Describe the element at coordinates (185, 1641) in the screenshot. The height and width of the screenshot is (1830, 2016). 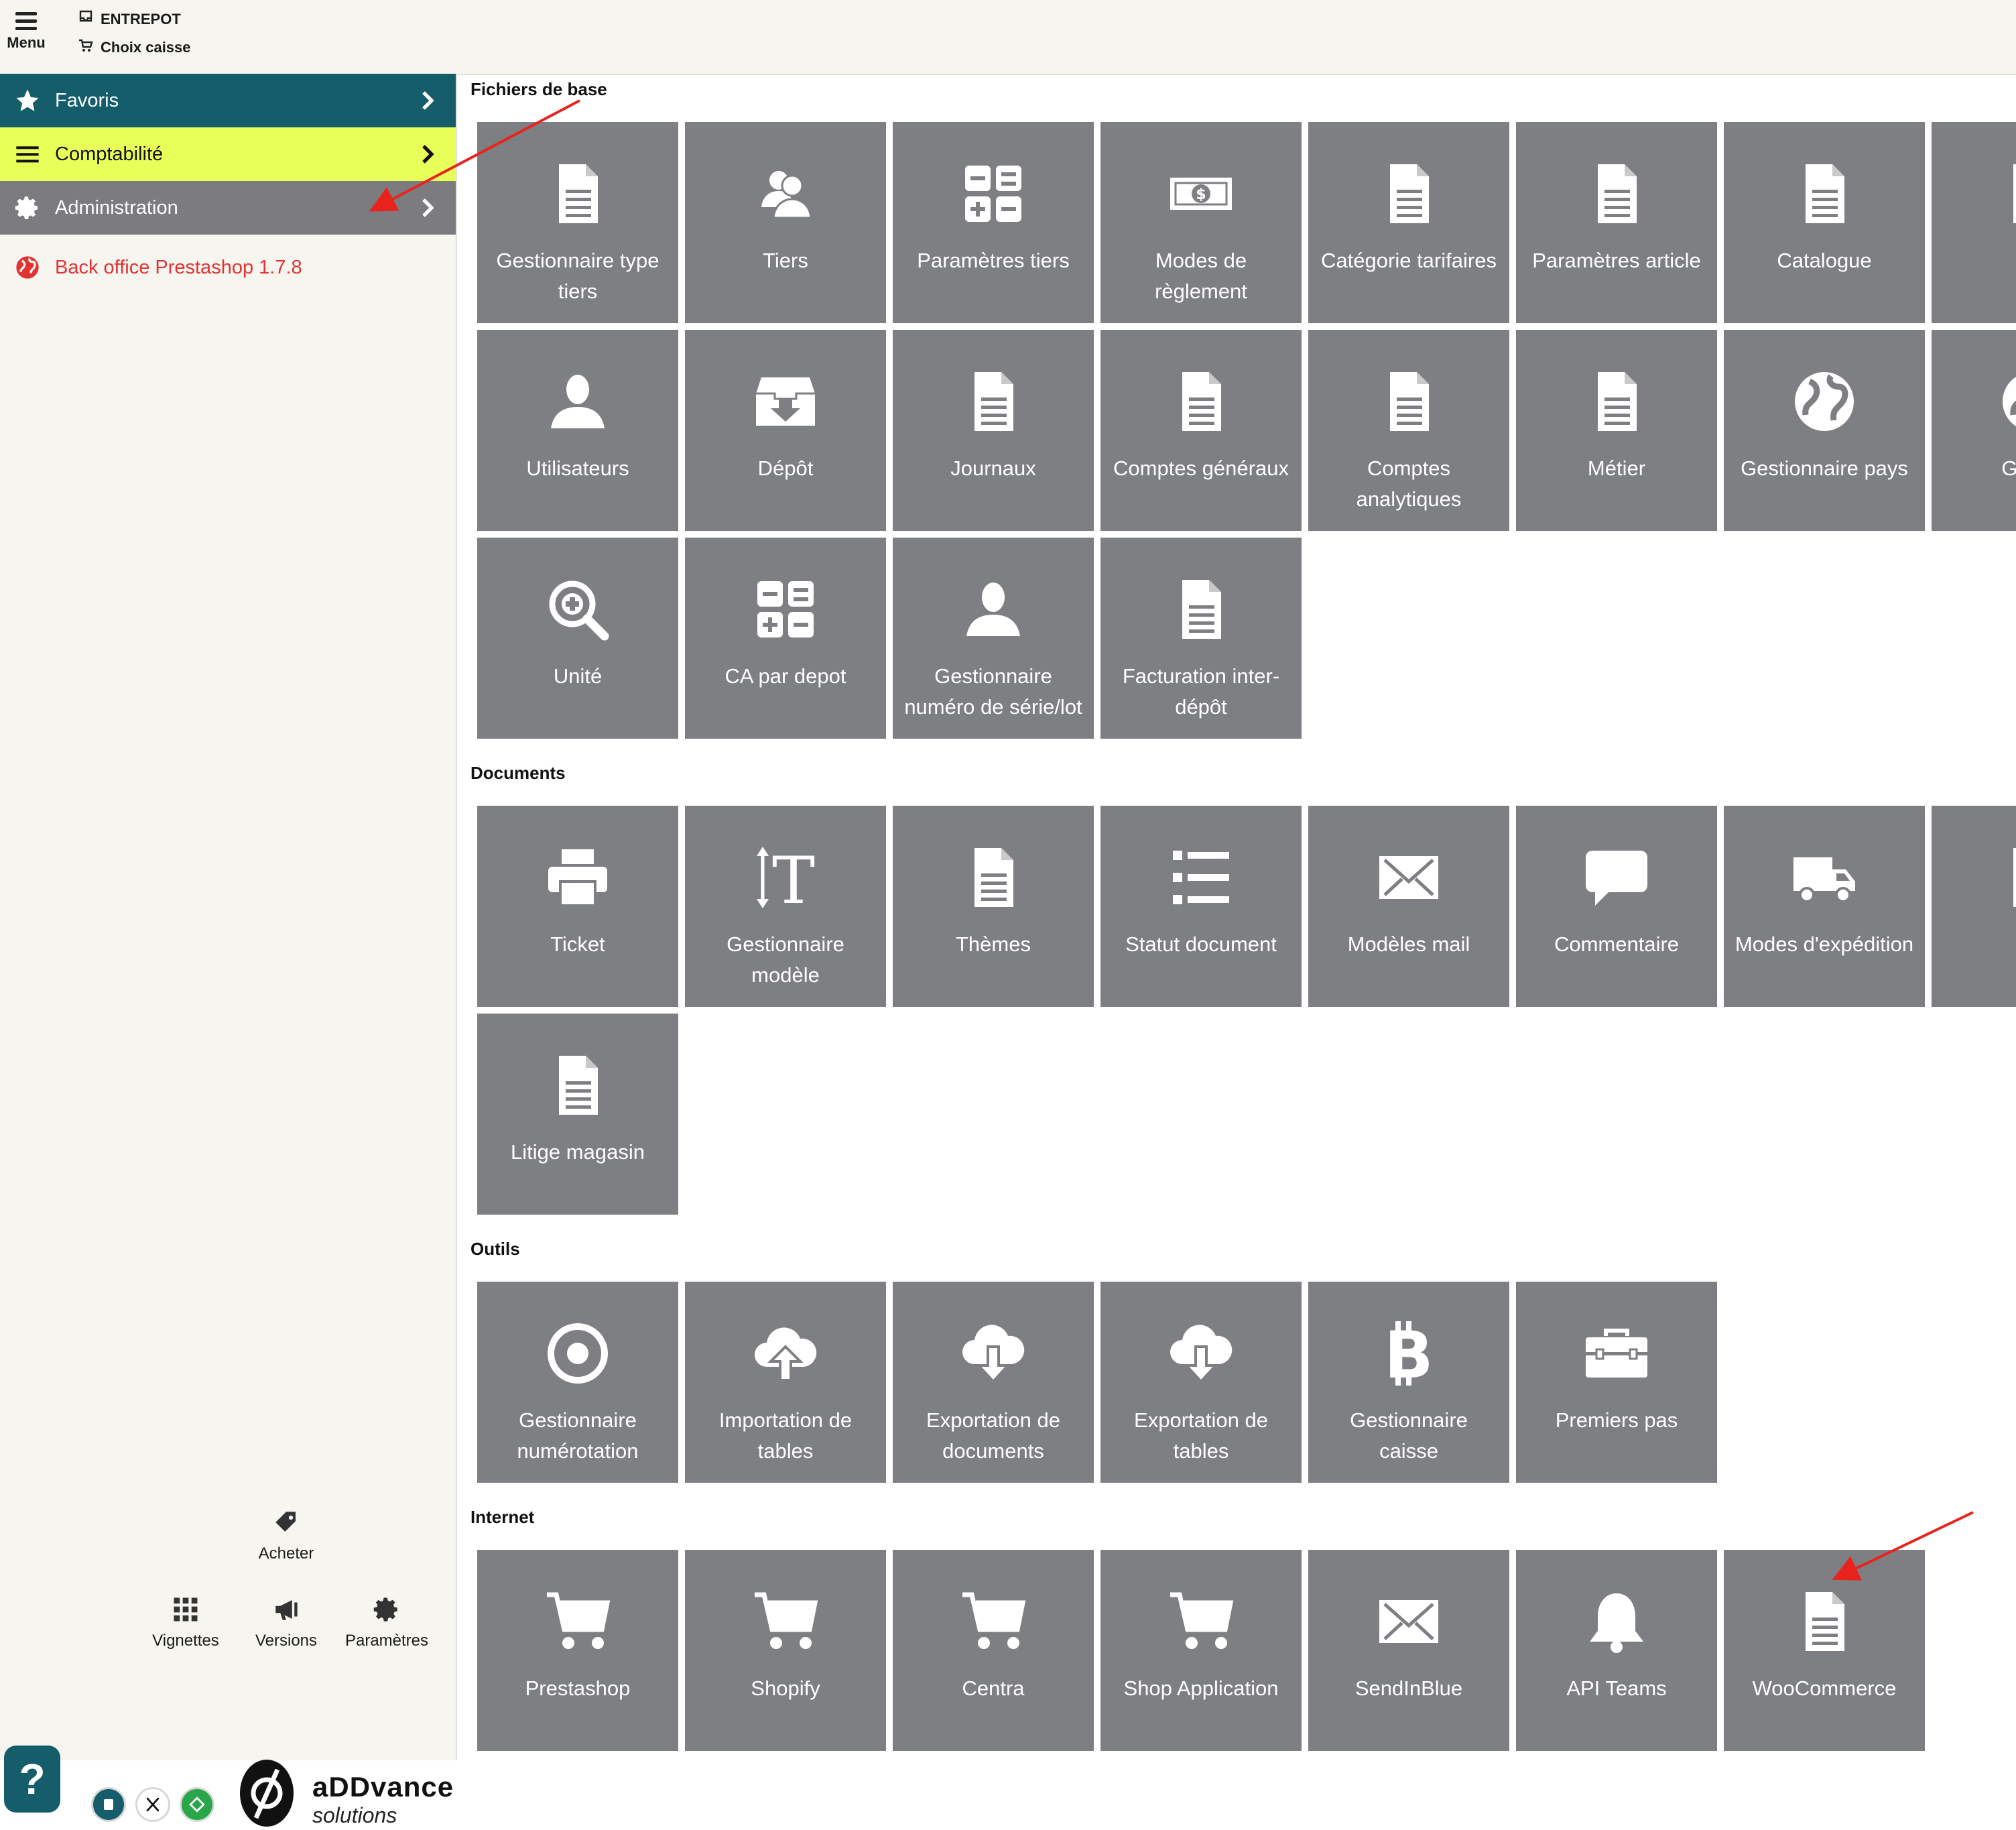
I see `tiles-label: Vignettes` at that location.